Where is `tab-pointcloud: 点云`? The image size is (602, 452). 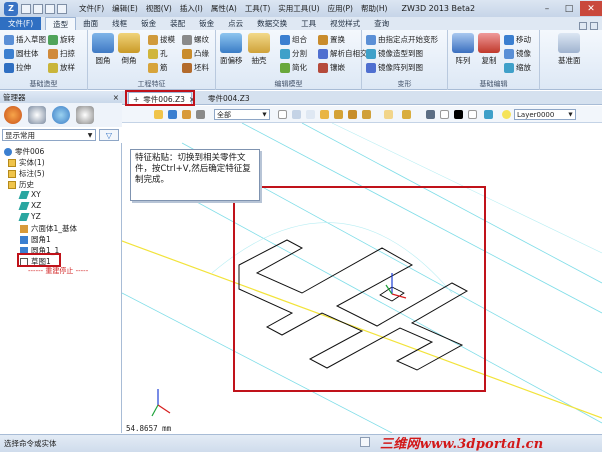
tab-pointcloud: 点云 is located at coordinates (235, 23).